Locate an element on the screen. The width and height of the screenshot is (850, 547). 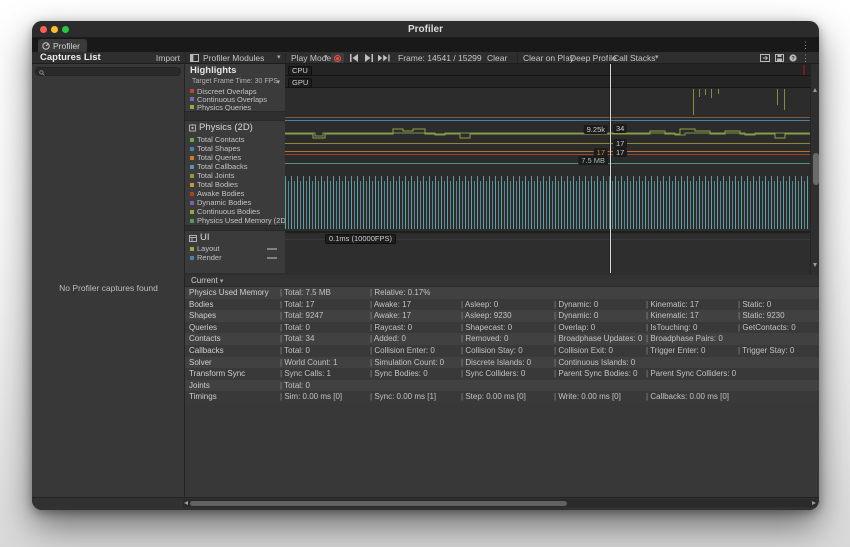
details-cell: | Shapecast: 0 is located at coordinates (487, 327).